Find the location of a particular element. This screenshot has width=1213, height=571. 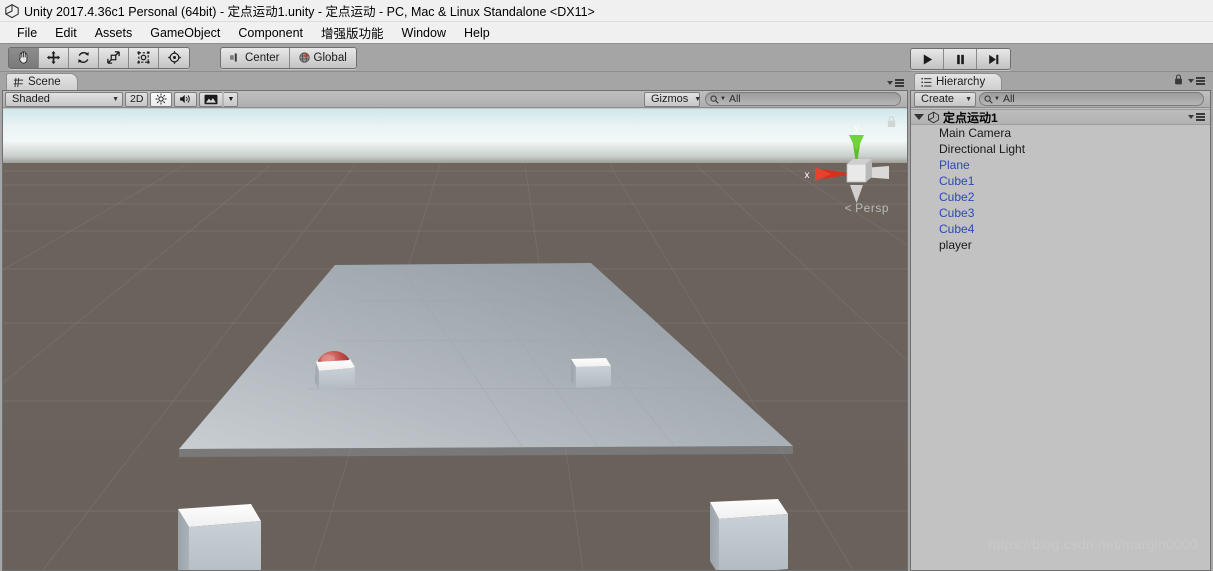

create-label: Create is located at coordinates (938, 99).